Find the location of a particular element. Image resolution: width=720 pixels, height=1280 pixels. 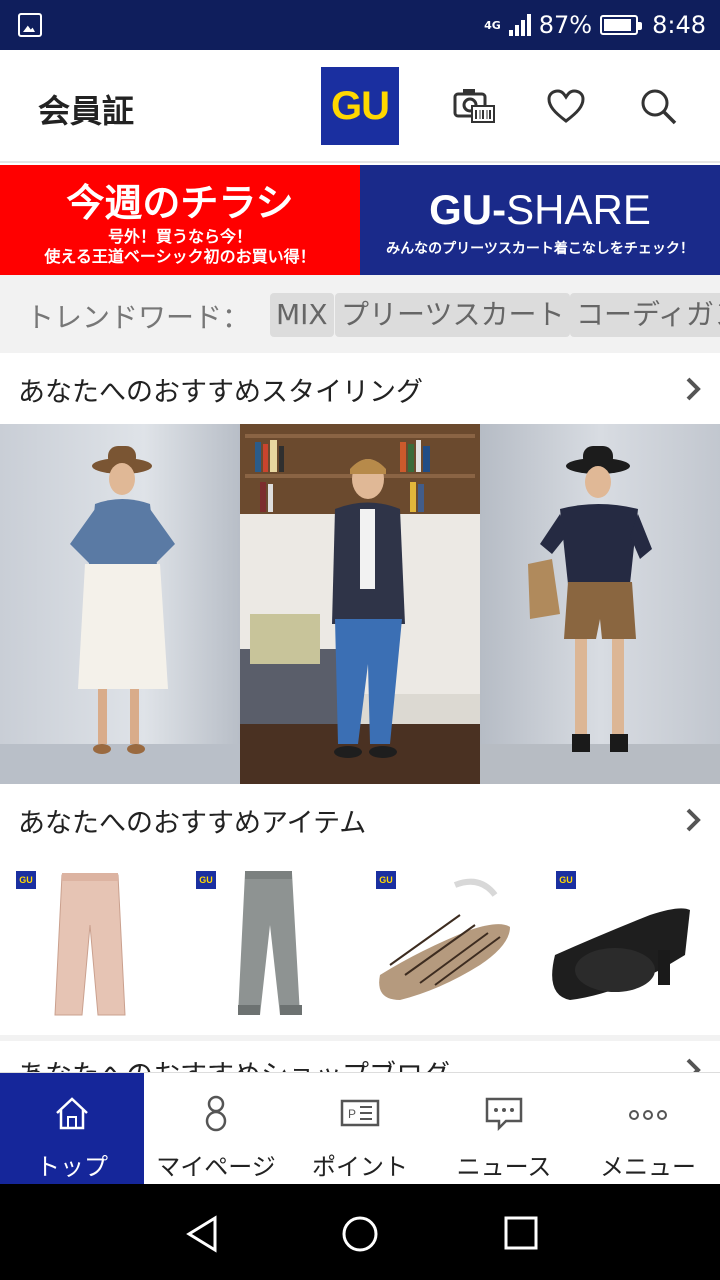

home-icon is located at coordinates (72, 1113).